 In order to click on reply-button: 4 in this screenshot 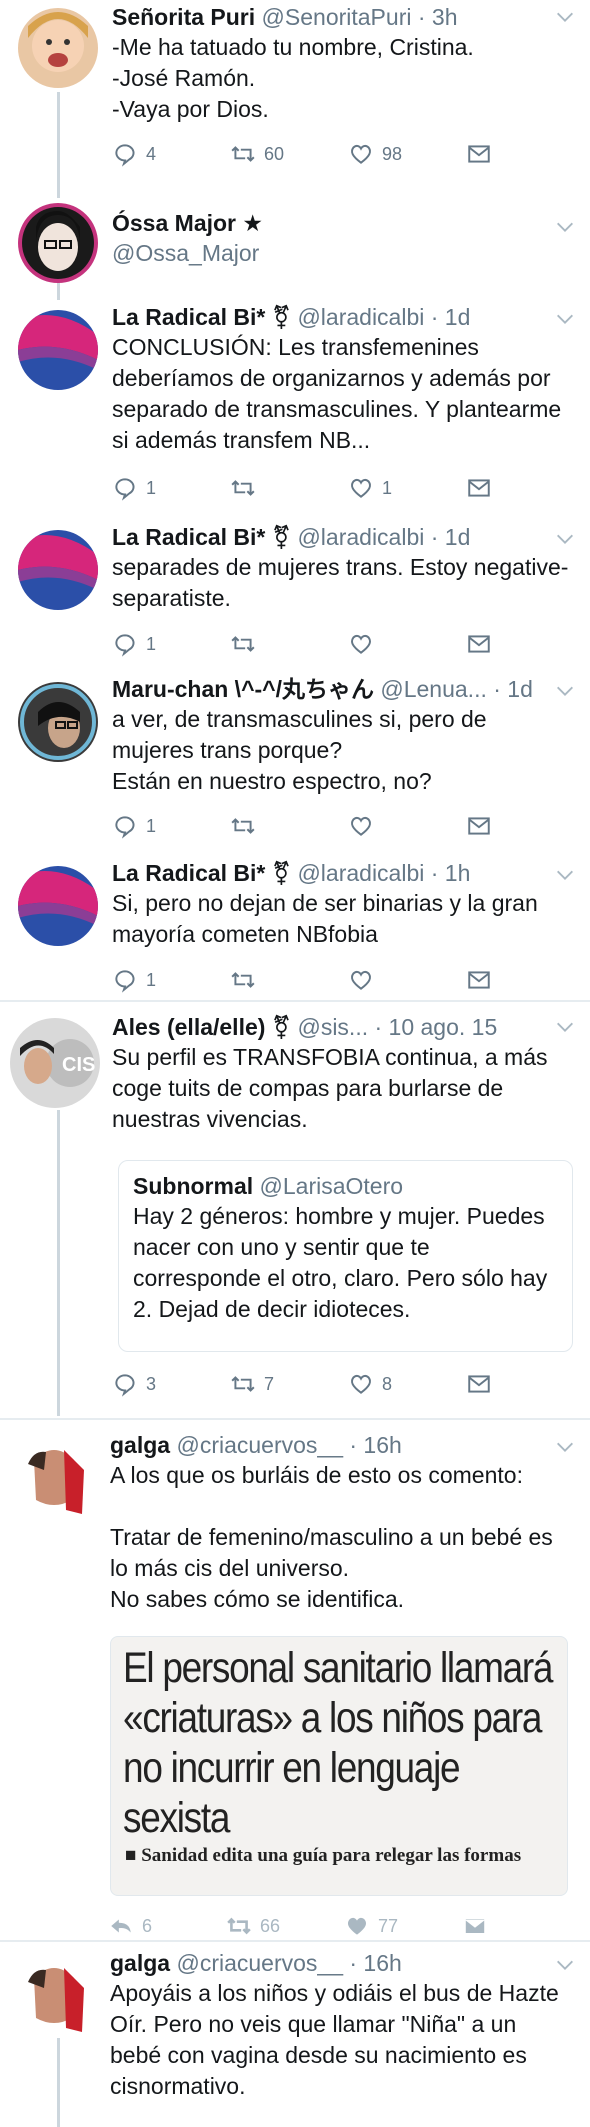, I will do `click(171, 154)`.